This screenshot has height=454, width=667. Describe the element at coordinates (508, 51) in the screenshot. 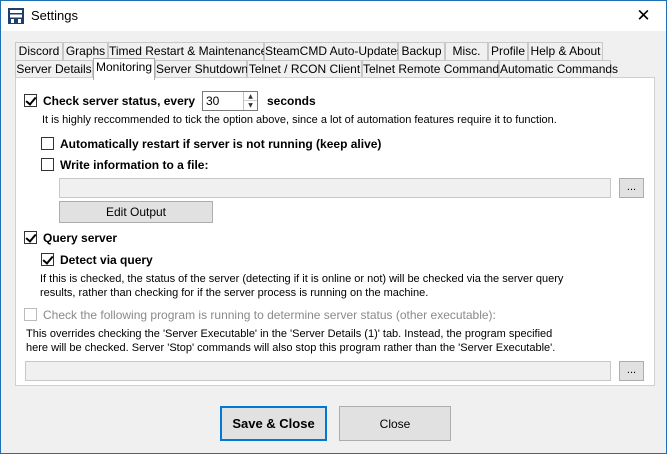

I see `tab-profile: Profile` at that location.